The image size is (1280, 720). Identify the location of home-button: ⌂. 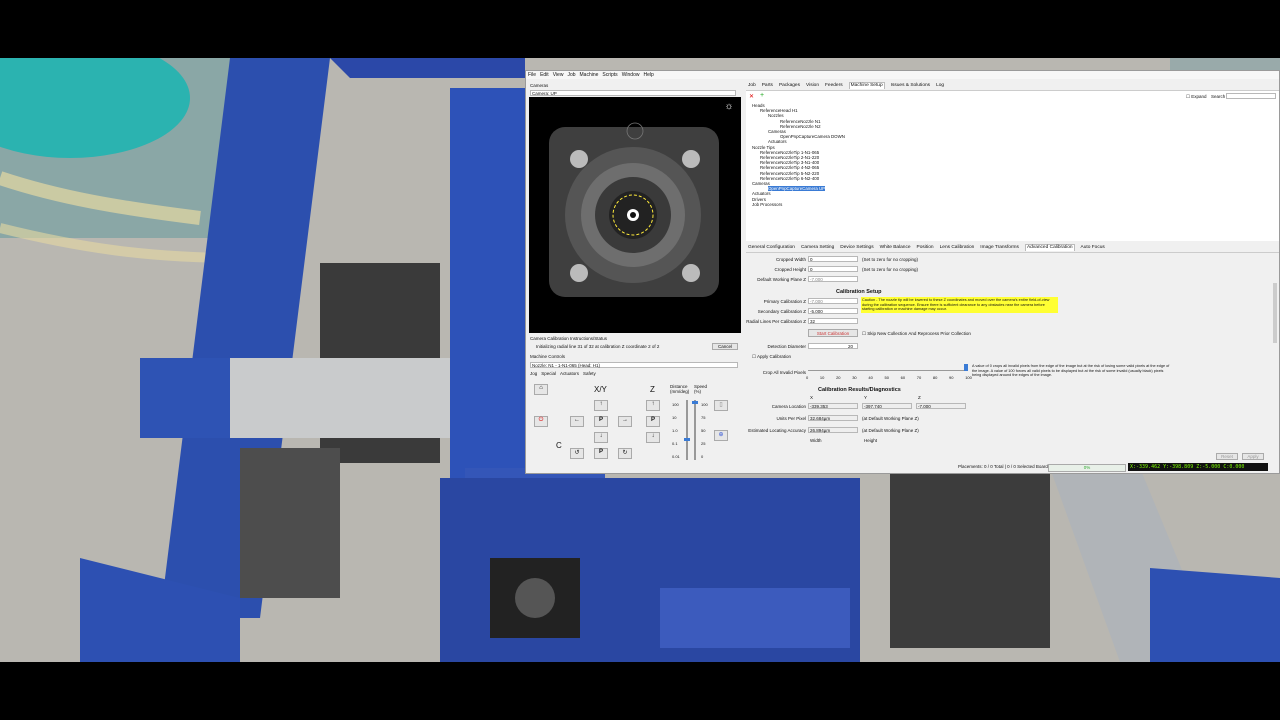
(541, 389).